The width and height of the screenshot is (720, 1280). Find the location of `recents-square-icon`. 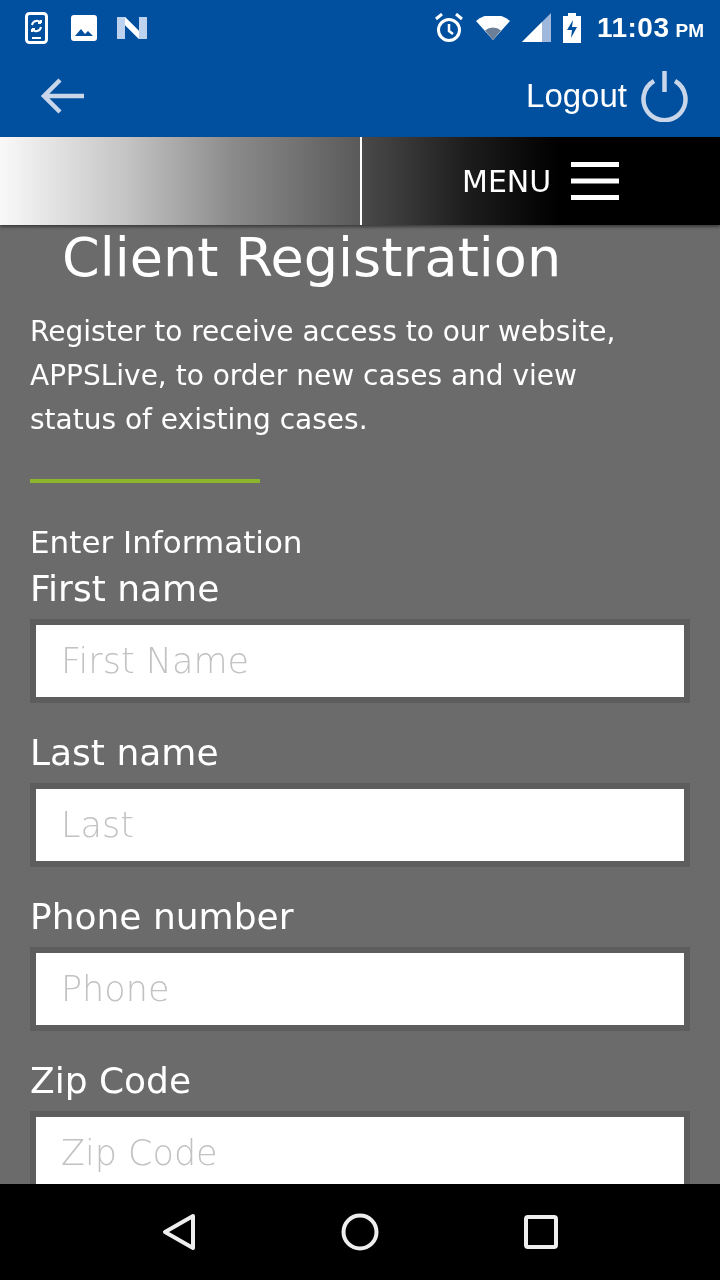

recents-square-icon is located at coordinates (540, 1232).